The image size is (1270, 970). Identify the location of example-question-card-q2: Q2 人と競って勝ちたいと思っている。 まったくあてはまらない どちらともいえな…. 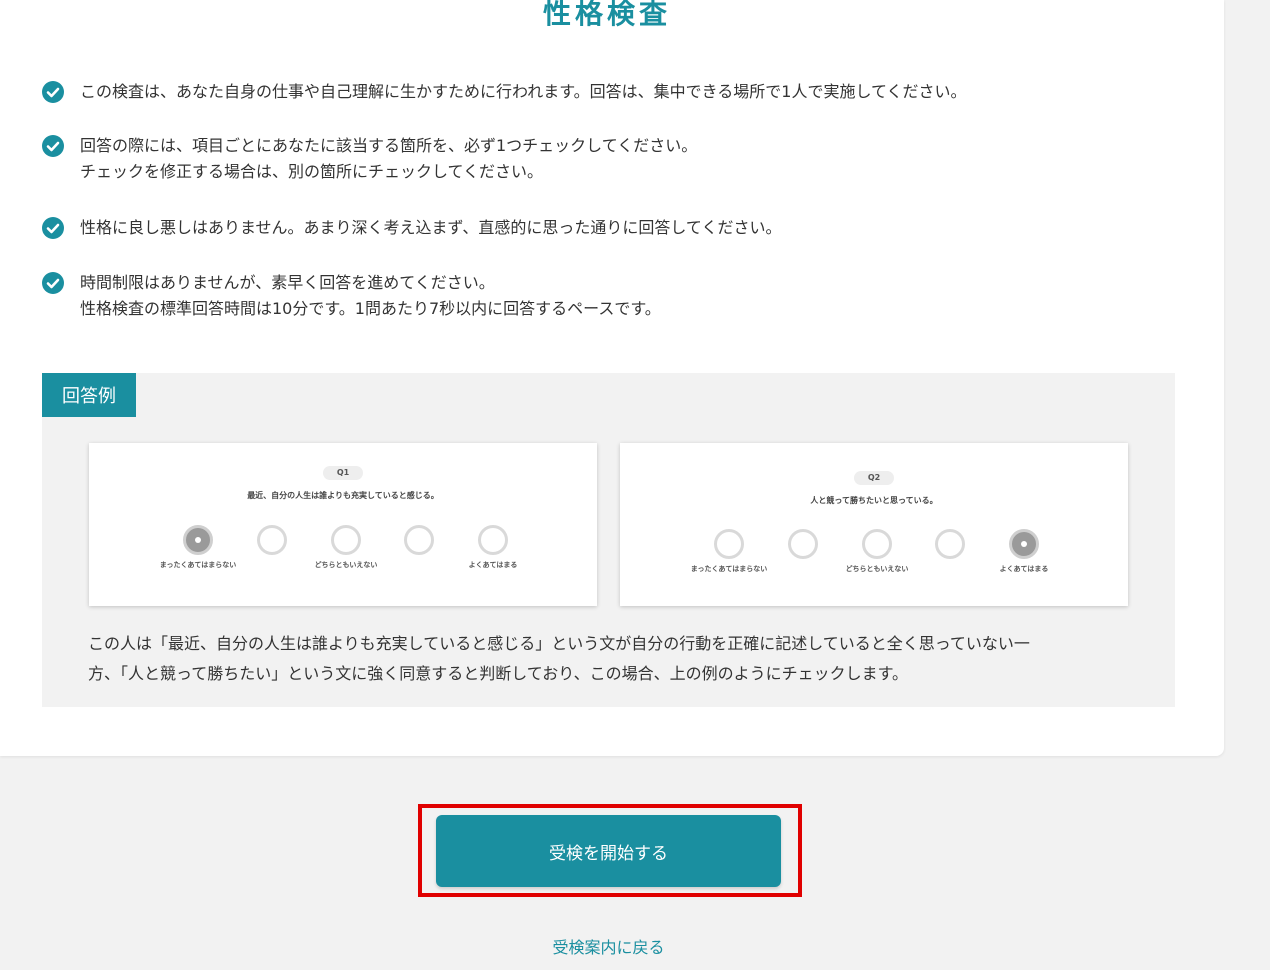
(874, 524).